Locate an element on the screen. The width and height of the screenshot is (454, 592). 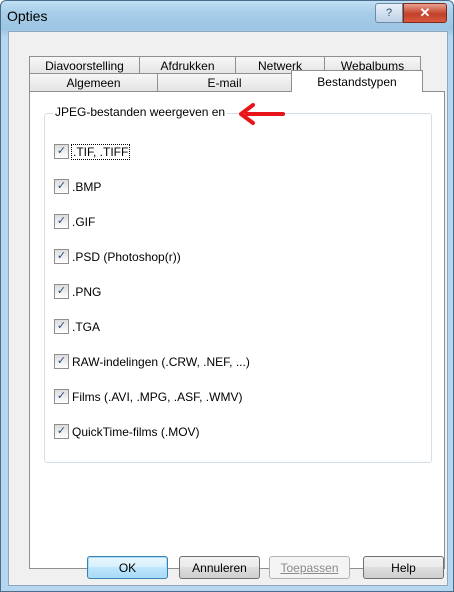
checkbox-label: QuickTime-films (.MOV) is located at coordinates (136, 431).